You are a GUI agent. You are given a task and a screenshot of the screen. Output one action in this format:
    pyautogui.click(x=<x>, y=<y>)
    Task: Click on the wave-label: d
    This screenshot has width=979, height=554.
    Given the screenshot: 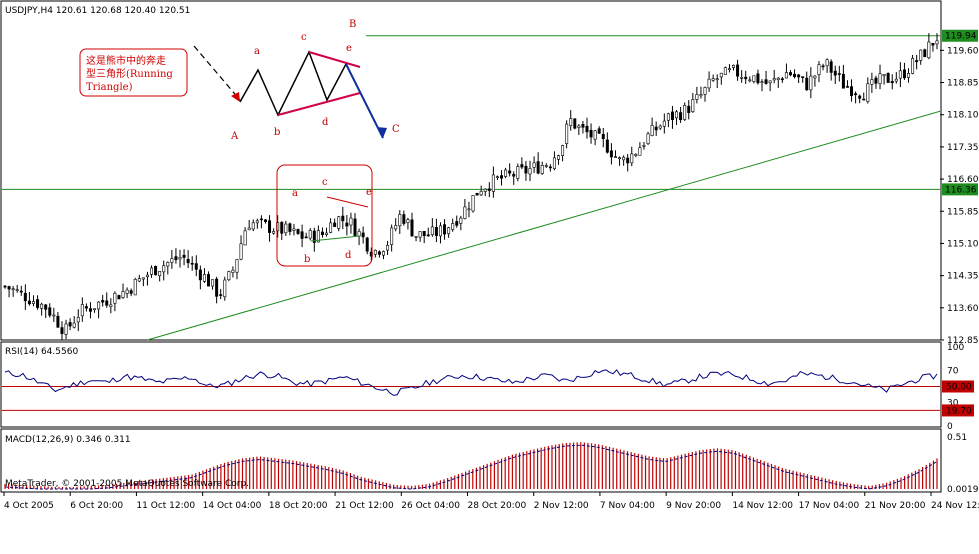 What is the action you would take?
    pyautogui.click(x=325, y=122)
    